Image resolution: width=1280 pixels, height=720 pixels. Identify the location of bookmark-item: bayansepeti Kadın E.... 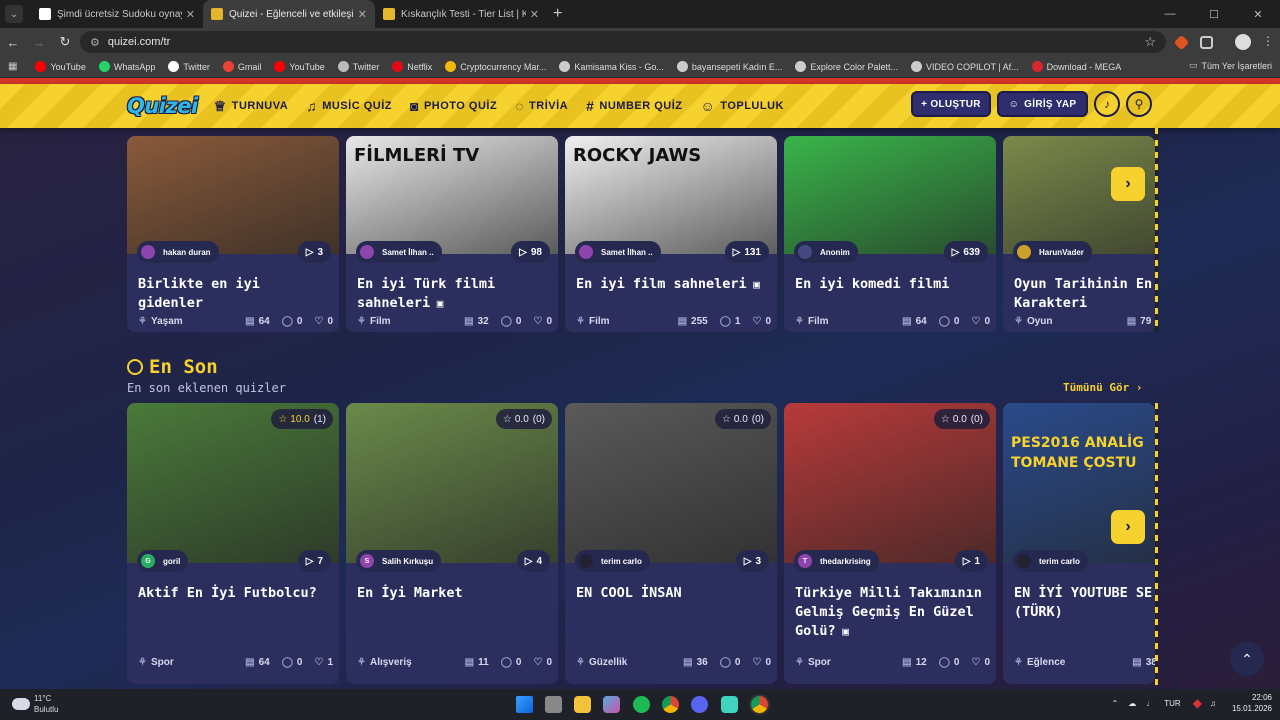
(729, 66).